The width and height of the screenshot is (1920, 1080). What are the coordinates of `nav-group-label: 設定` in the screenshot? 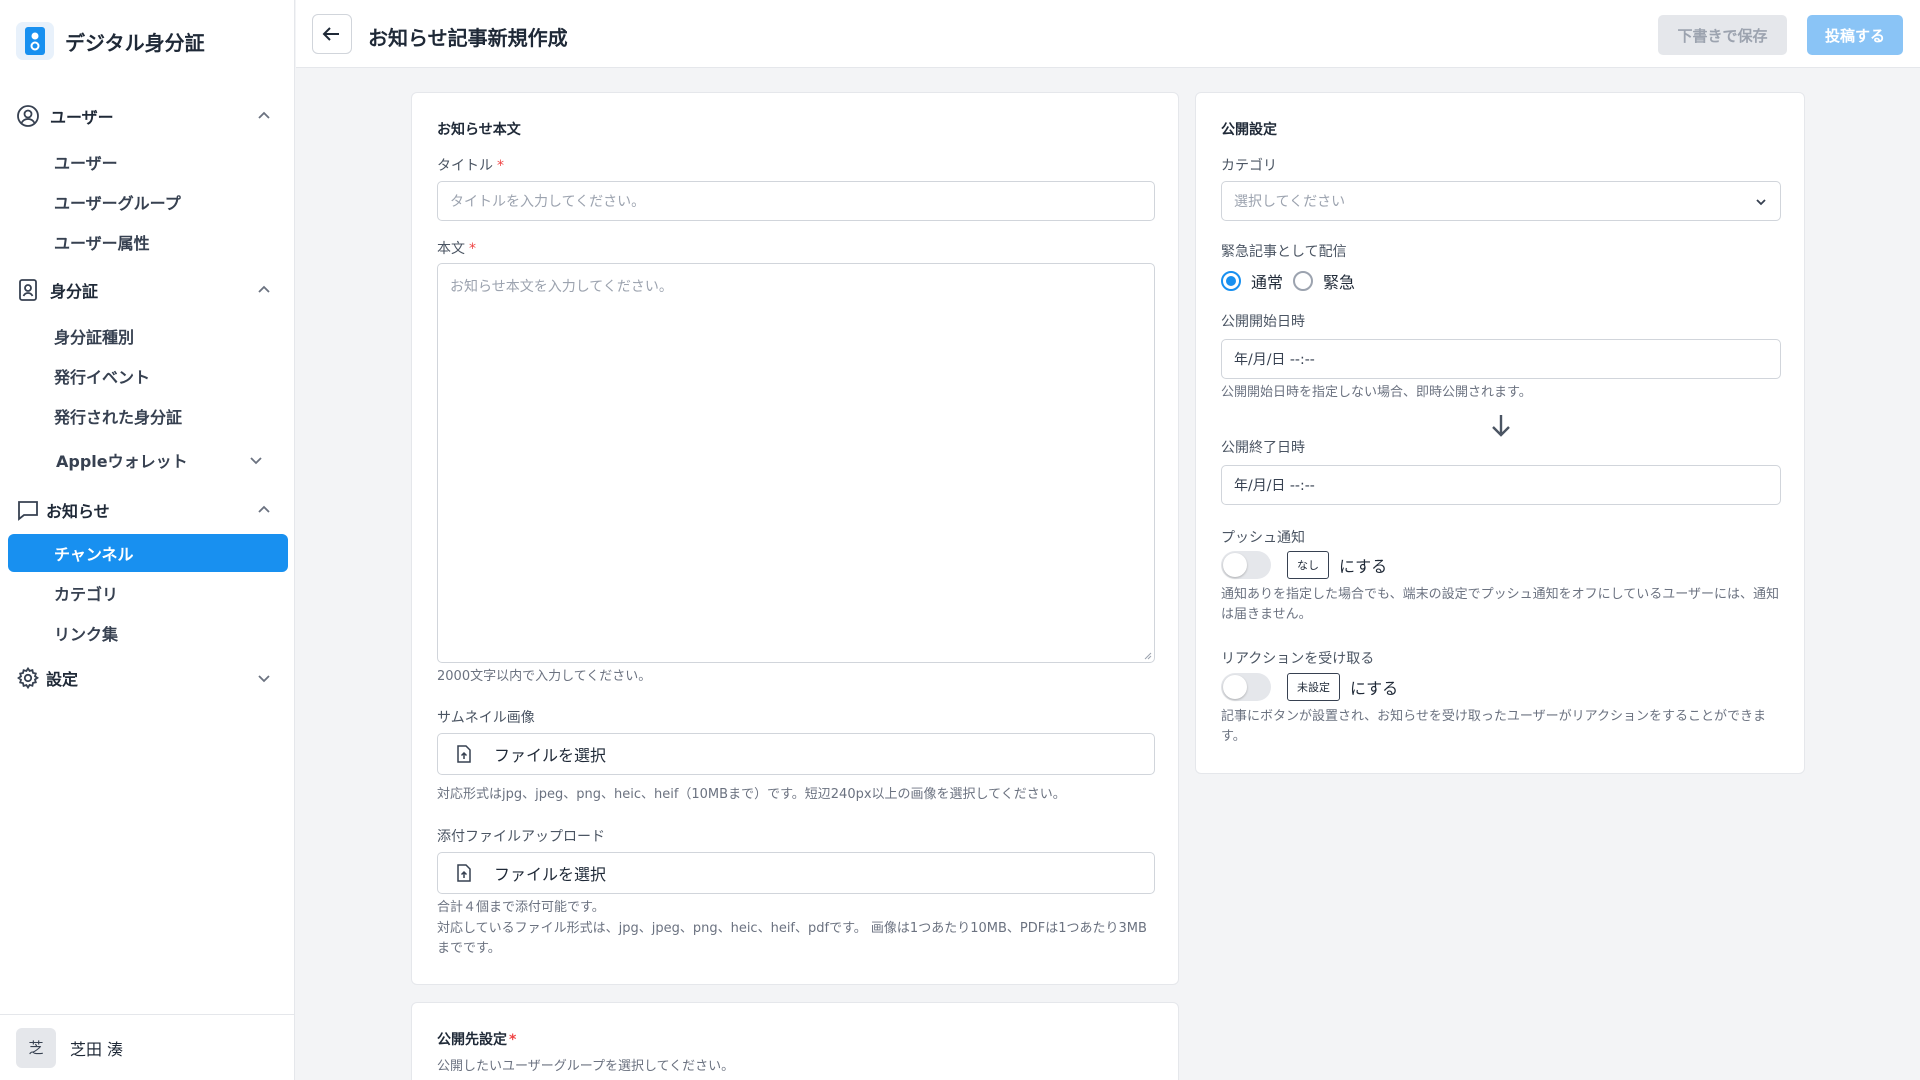 It's located at (62, 679).